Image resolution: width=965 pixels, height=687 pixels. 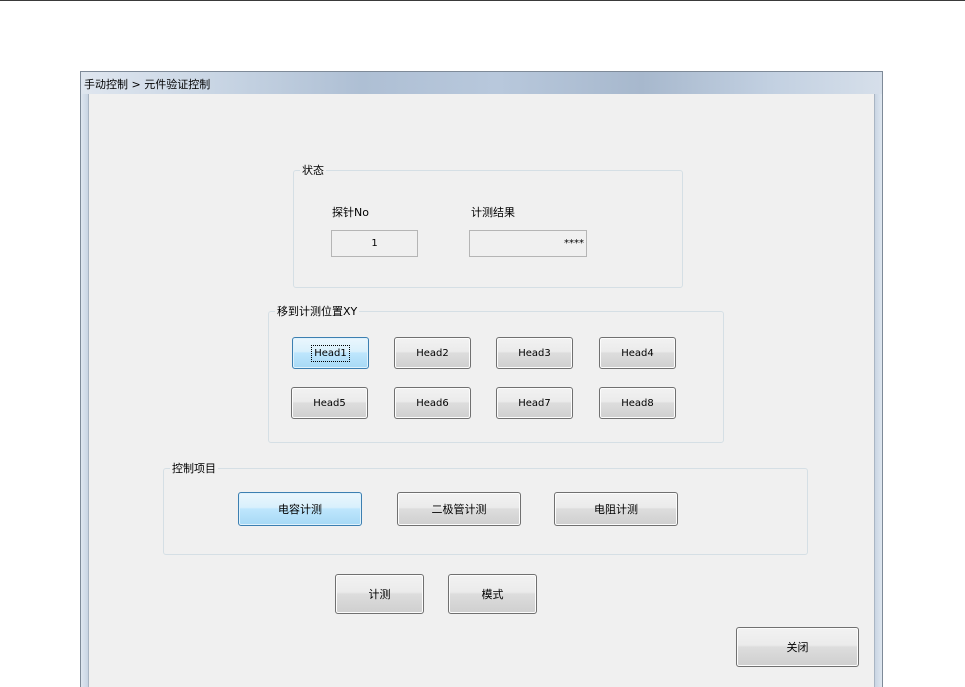 I want to click on window-titlebar: 手动控制 > 元件验证控制, so click(x=481, y=83).